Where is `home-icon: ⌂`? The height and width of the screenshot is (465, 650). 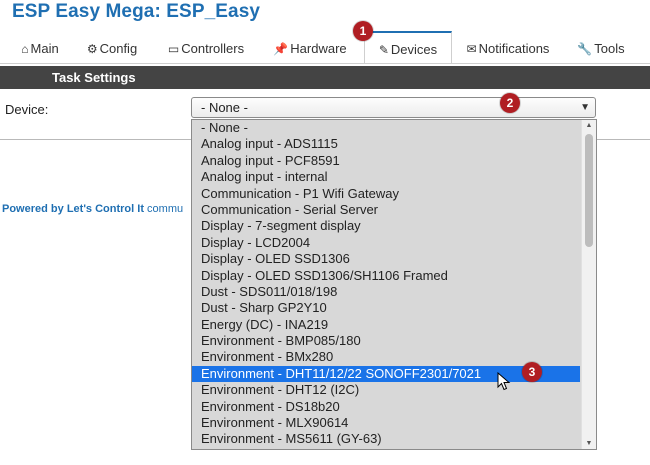 home-icon: ⌂ is located at coordinates (25, 49).